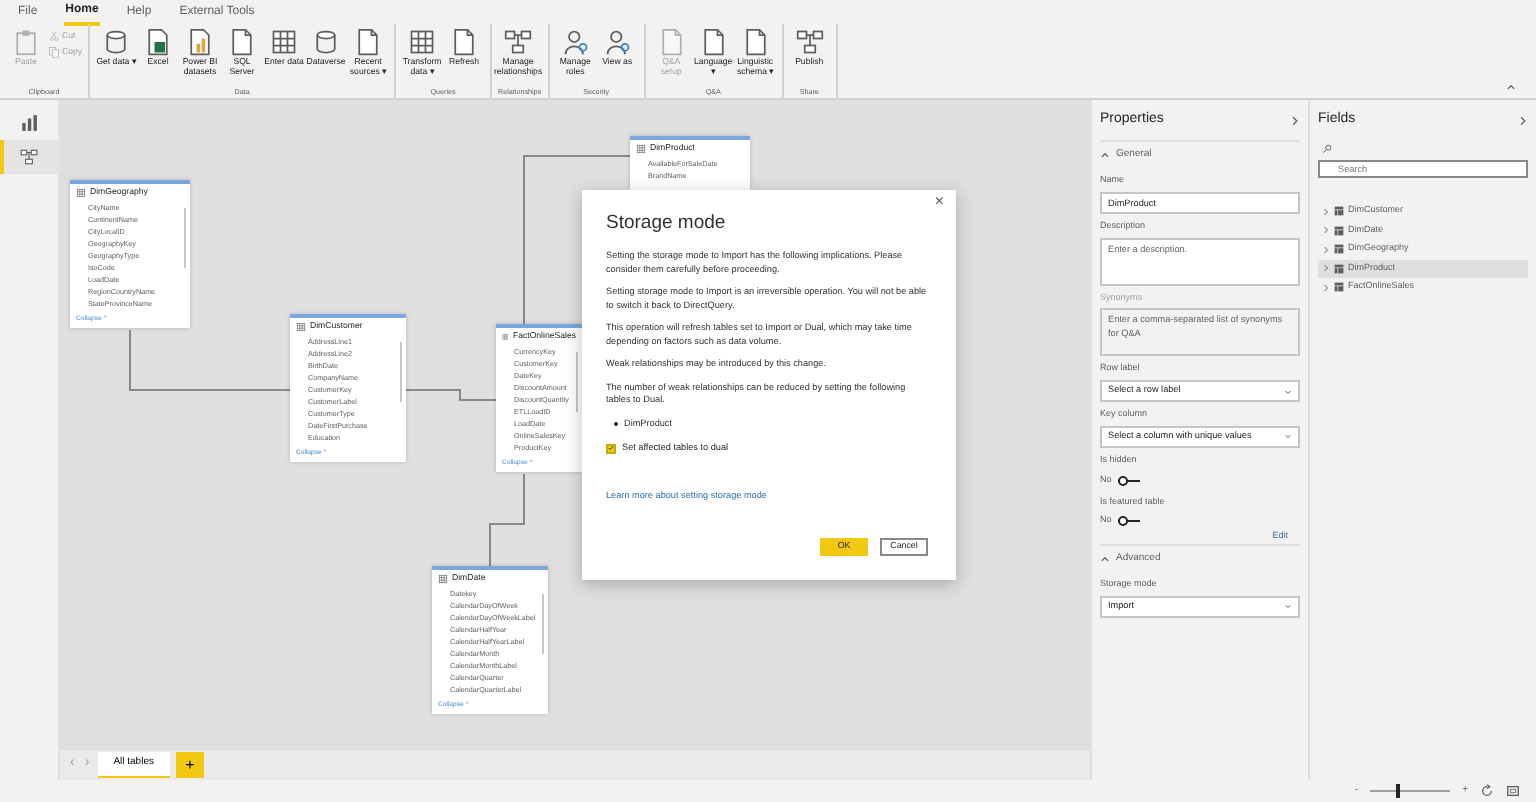  What do you see at coordinates (189, 765) in the screenshot?
I see `add-page-button: +` at bounding box center [189, 765].